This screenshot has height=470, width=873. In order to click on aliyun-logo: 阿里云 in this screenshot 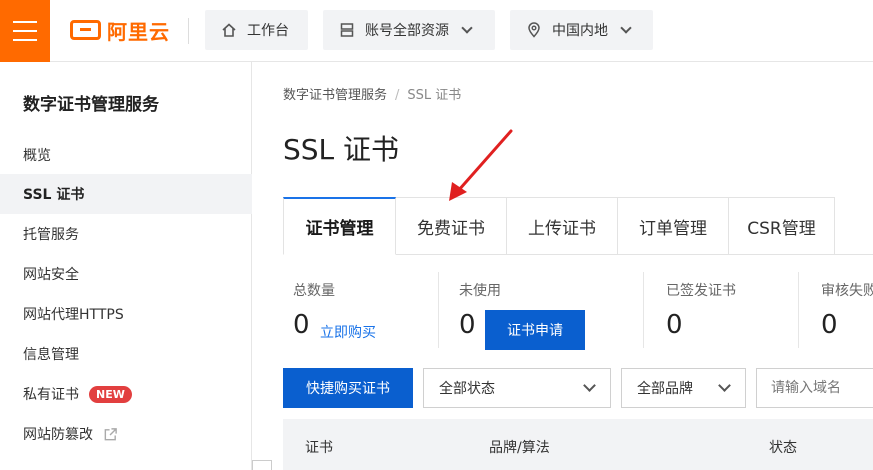, I will do `click(120, 30)`.